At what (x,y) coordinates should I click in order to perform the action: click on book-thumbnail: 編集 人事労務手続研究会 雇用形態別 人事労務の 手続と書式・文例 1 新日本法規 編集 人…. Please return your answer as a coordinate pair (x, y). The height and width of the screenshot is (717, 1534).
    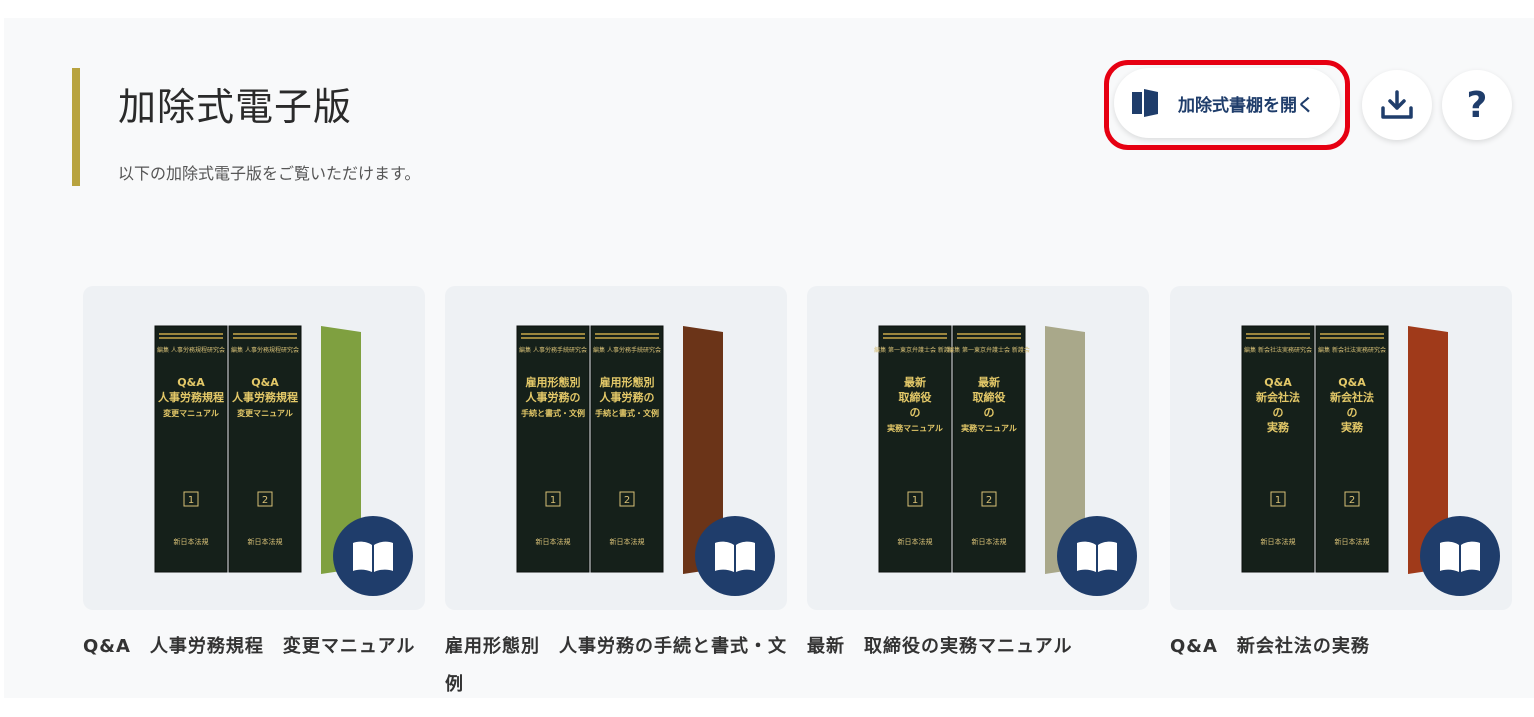
    Looking at the image, I should click on (616, 448).